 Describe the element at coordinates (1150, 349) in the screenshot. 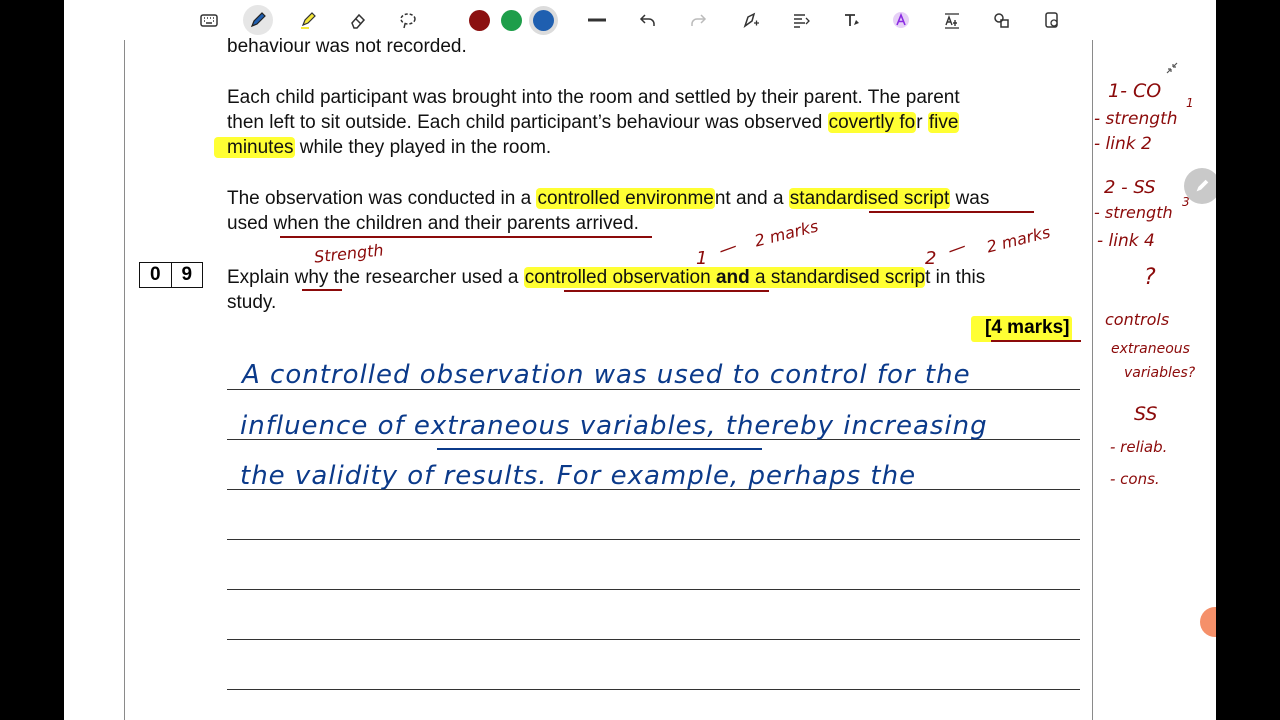

I see `margin-note-9: extraneous` at that location.